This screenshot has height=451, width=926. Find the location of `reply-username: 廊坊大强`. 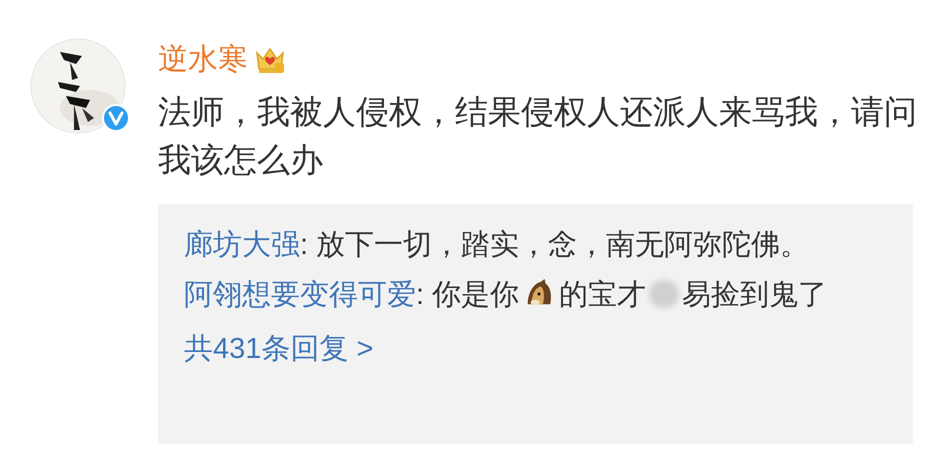

reply-username: 廊坊大强 is located at coordinates (242, 245).